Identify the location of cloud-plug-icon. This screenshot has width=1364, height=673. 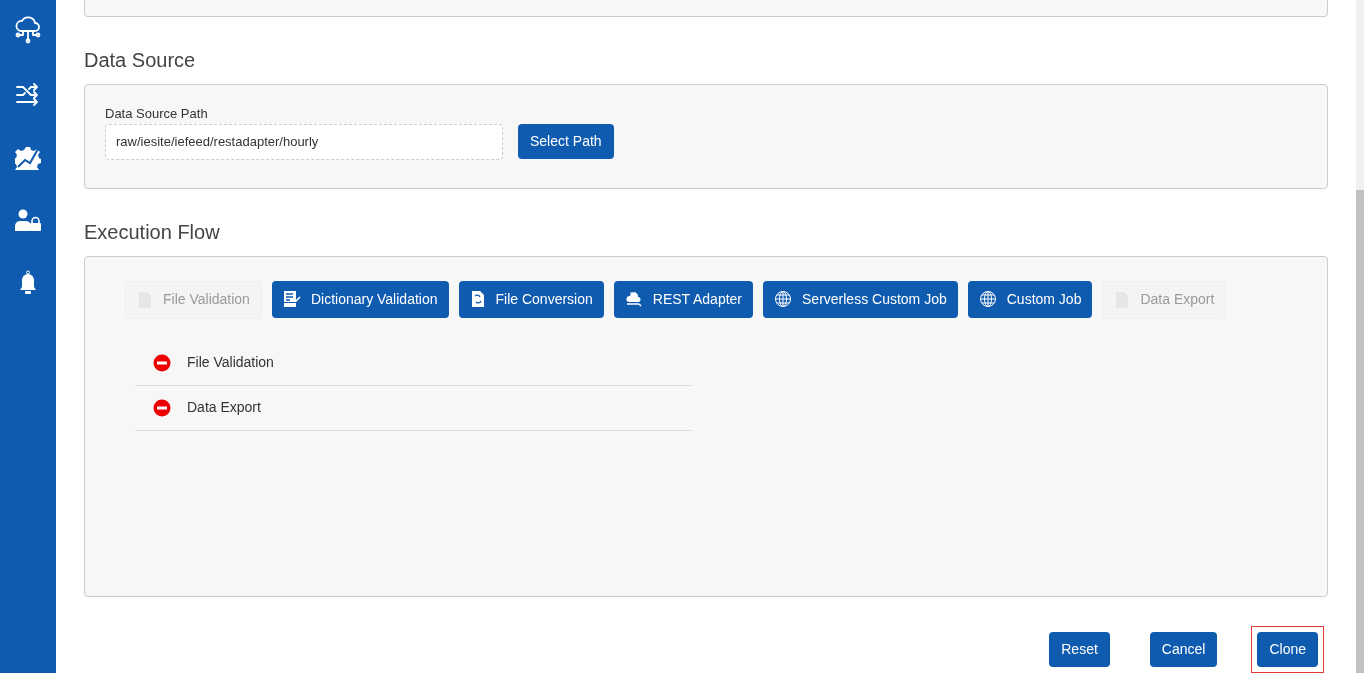
(633, 299).